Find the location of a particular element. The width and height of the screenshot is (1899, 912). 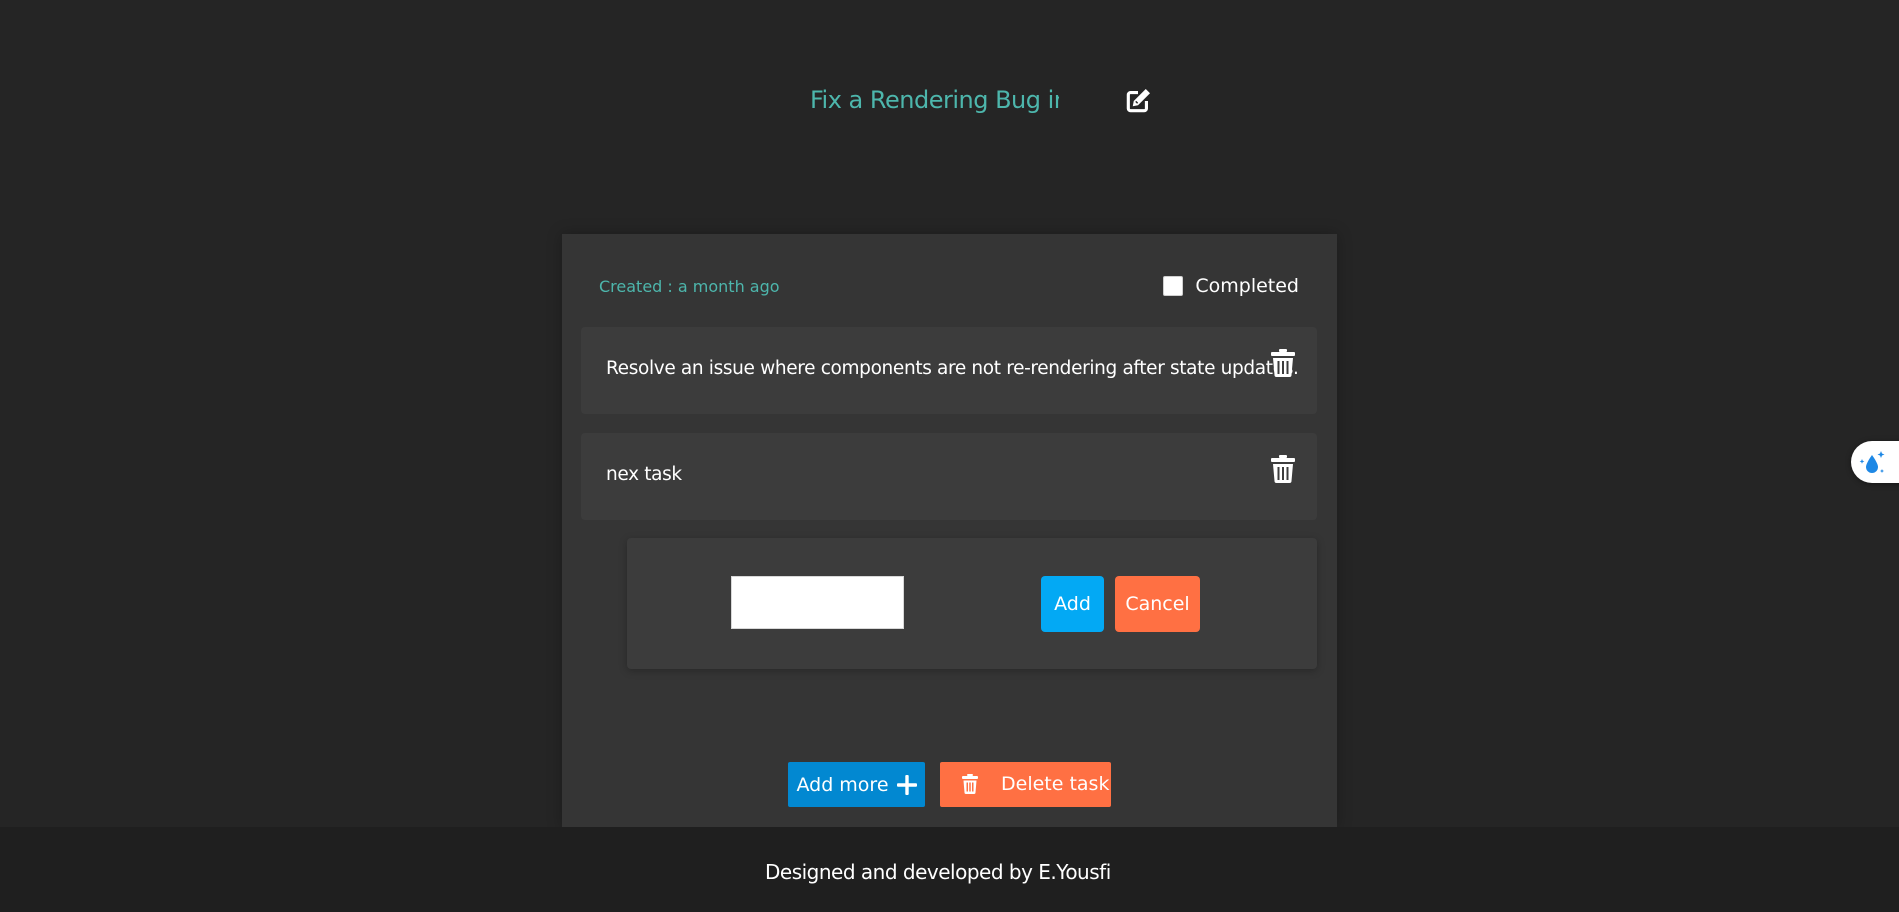

completed-checkbox is located at coordinates (1173, 286).